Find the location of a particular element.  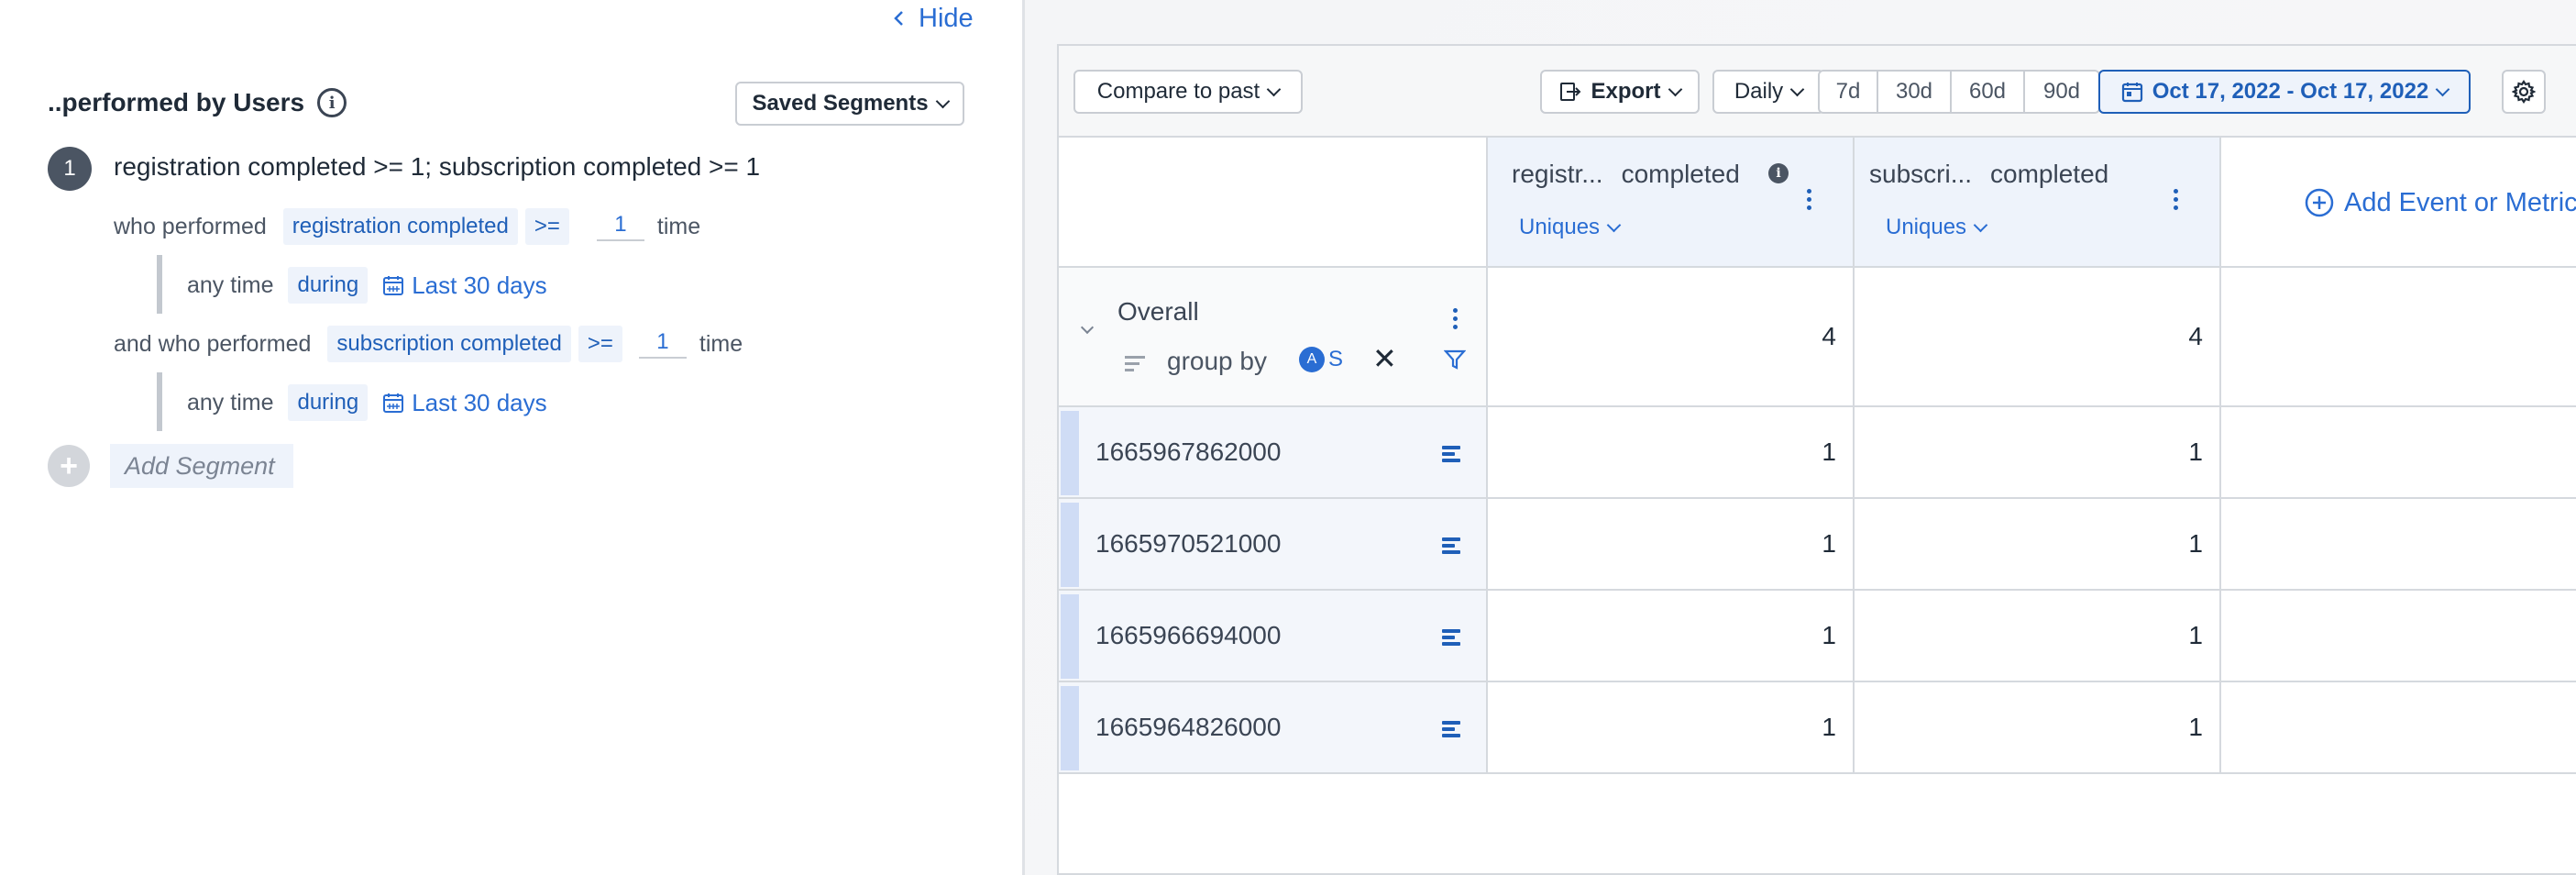

plus-circle-icon is located at coordinates (2320, 203).